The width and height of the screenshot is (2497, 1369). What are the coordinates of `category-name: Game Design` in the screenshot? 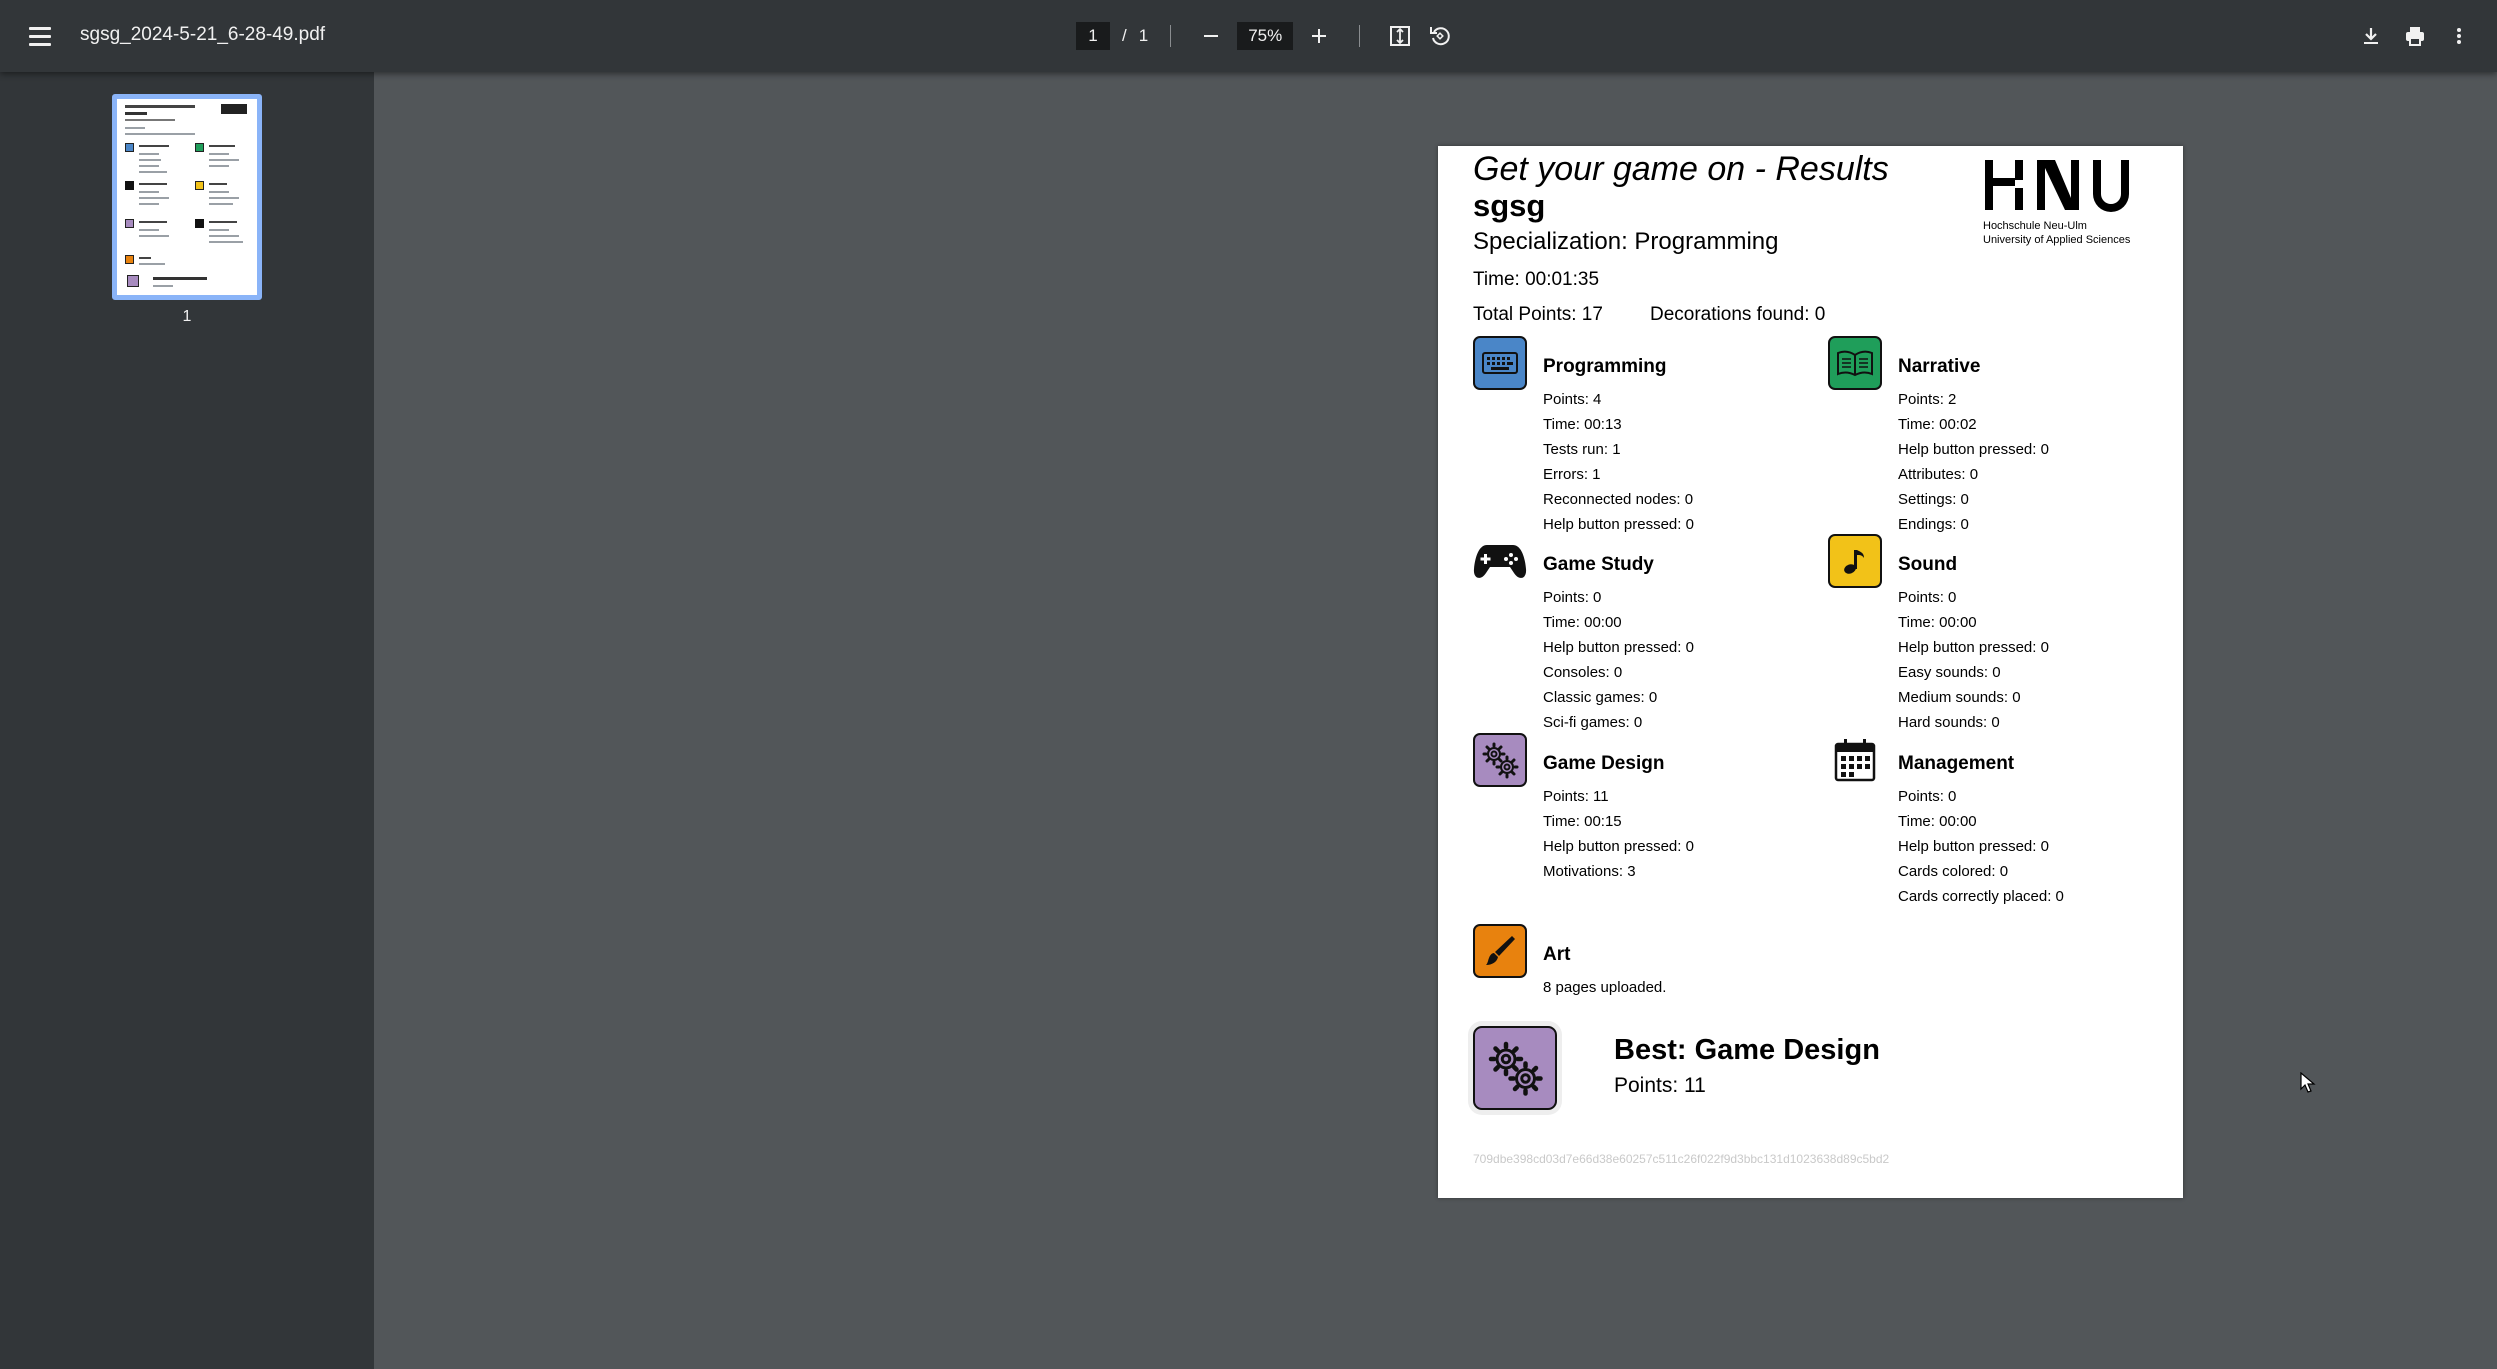 It's located at (1604, 763).